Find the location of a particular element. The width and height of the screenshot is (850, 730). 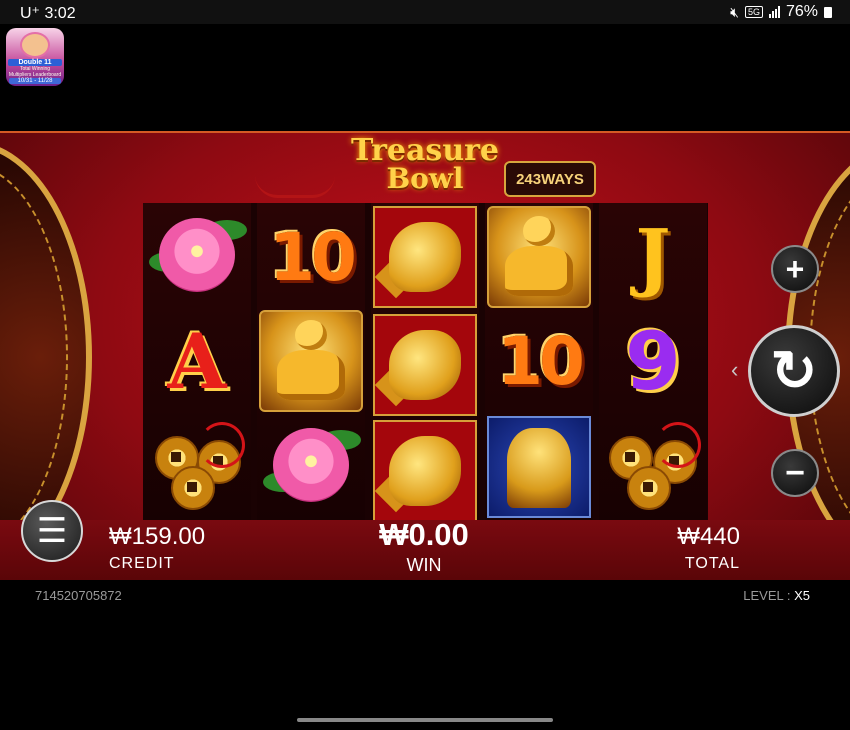

footer-strip is located at coordinates (425, 591).